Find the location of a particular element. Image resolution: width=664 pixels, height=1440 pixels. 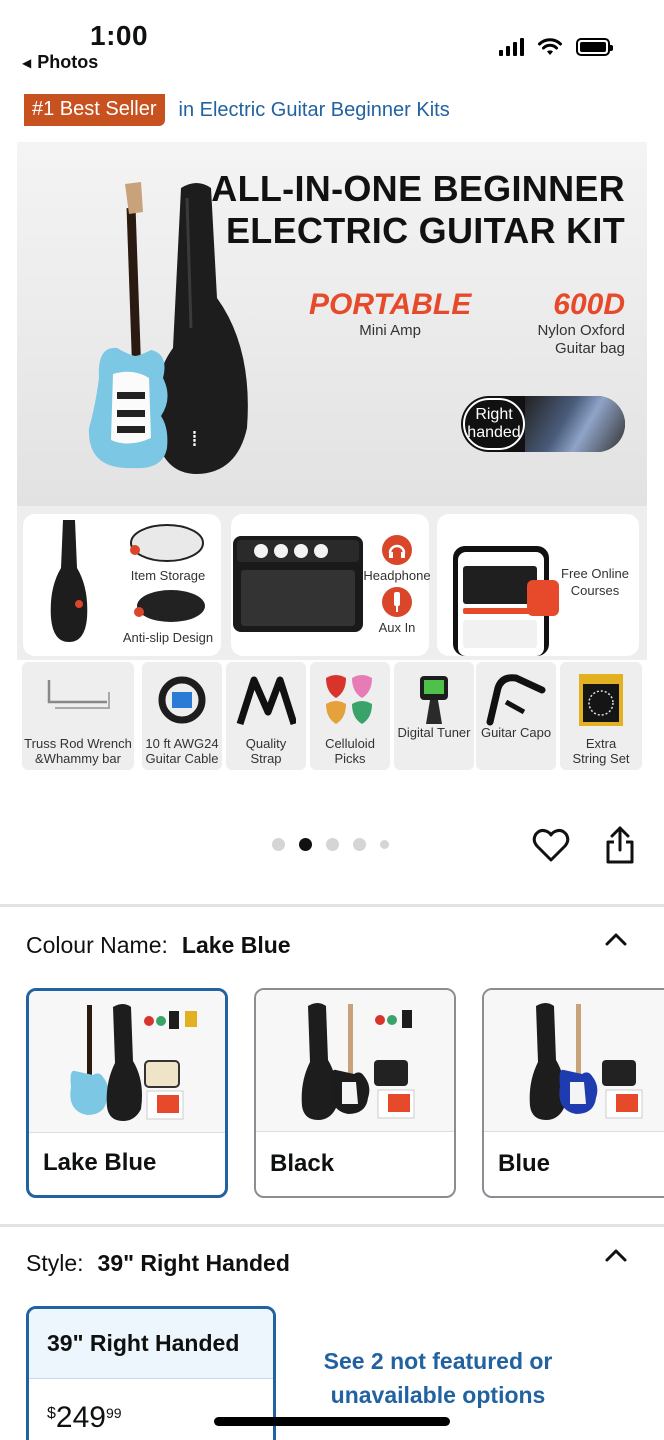

price-fraction: 99 is located at coordinates (113, 1413).